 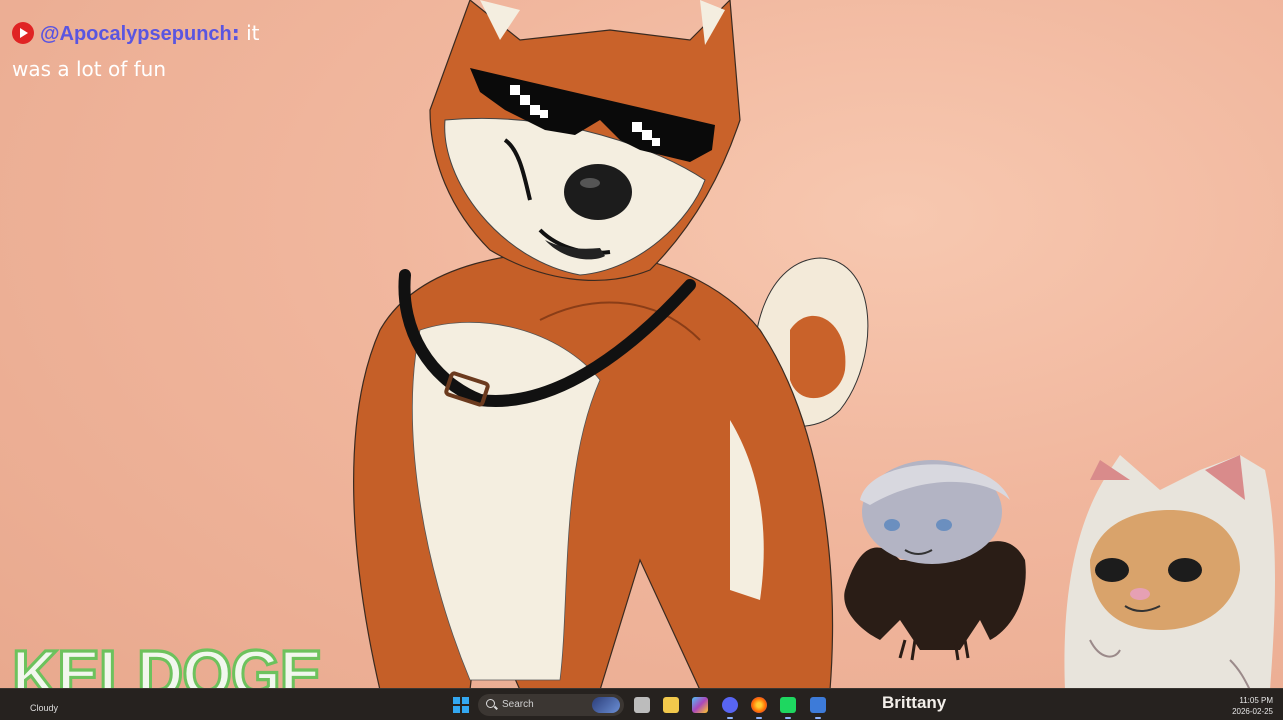 What do you see at coordinates (671, 705) in the screenshot?
I see `file-explorer-icon` at bounding box center [671, 705].